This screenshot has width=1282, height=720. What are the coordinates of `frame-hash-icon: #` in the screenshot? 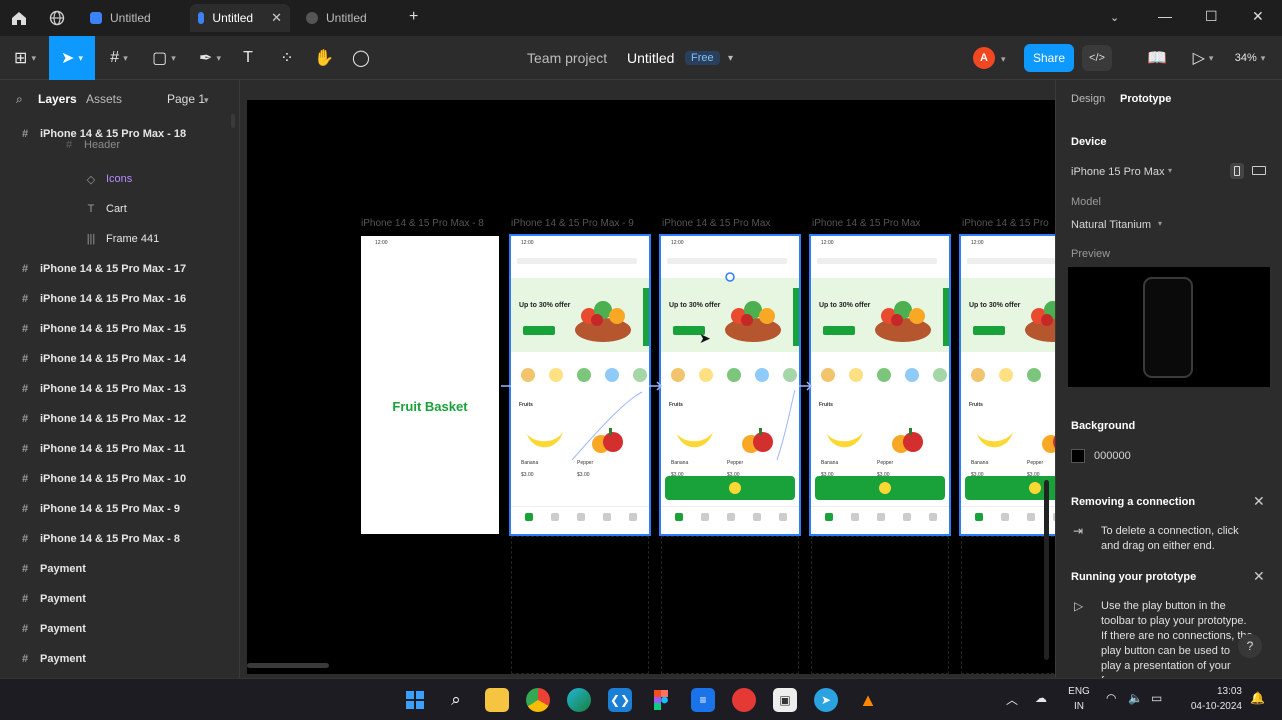 It's located at (115, 57).